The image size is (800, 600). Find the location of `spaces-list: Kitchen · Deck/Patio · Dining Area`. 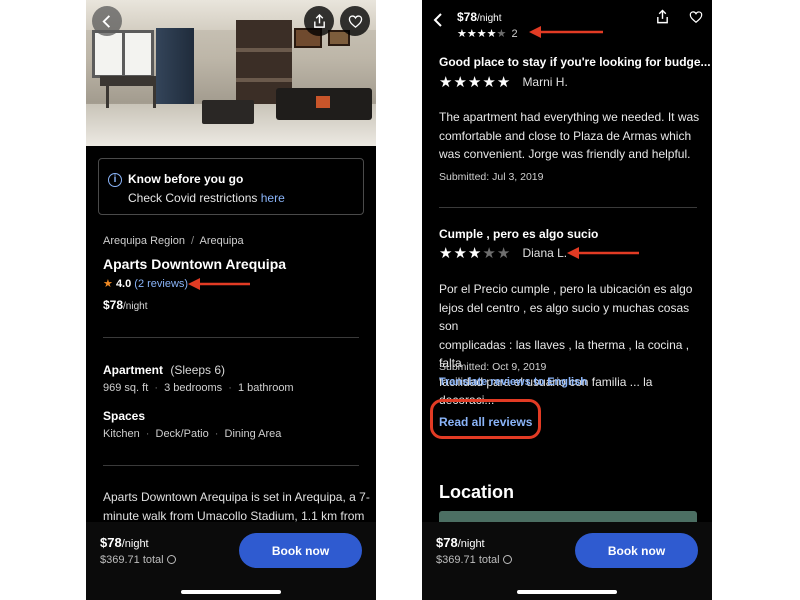

spaces-list: Kitchen · Deck/Patio · Dining Area is located at coordinates (192, 434).